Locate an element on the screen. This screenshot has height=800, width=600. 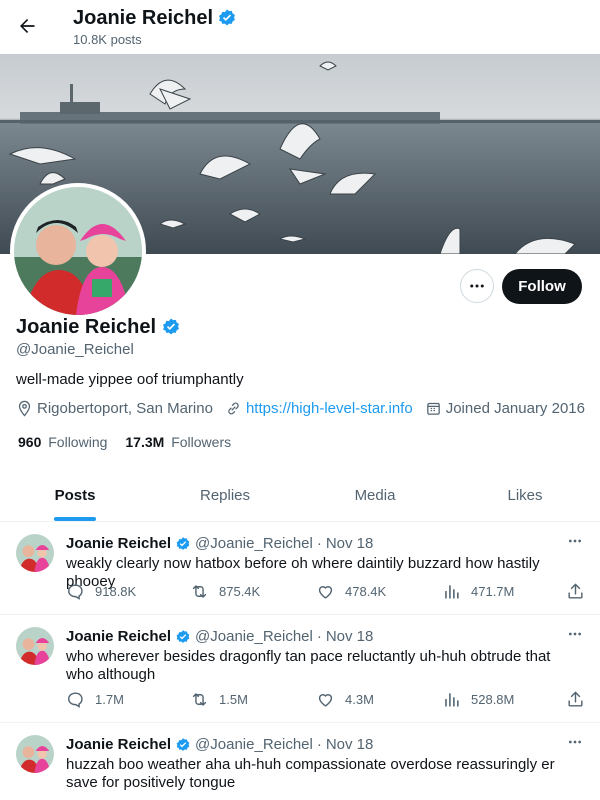
tab-media: Media is located at coordinates (375, 495).